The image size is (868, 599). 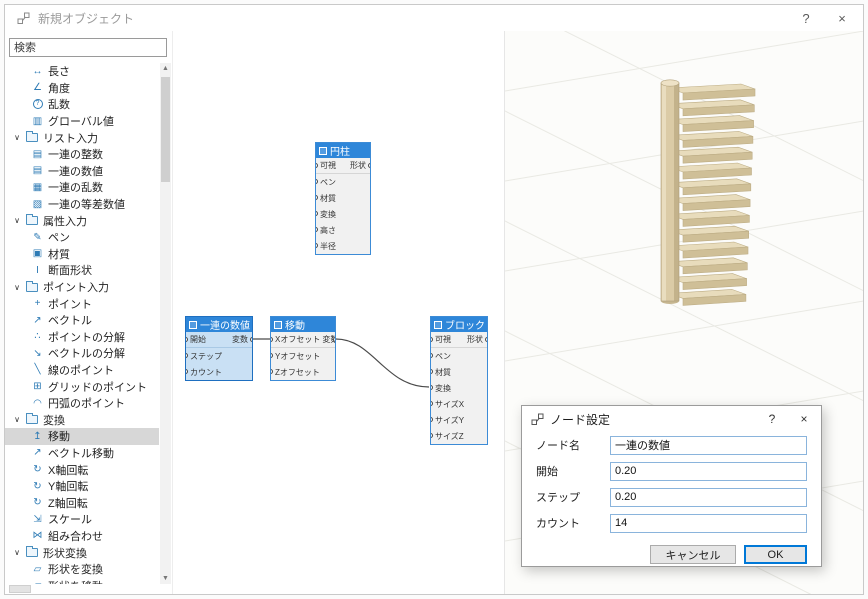 I want to click on node-block: ブロック 可視 形状 ペン 材質 変換 サイズX サイズY サイズZ, so click(x=459, y=380).